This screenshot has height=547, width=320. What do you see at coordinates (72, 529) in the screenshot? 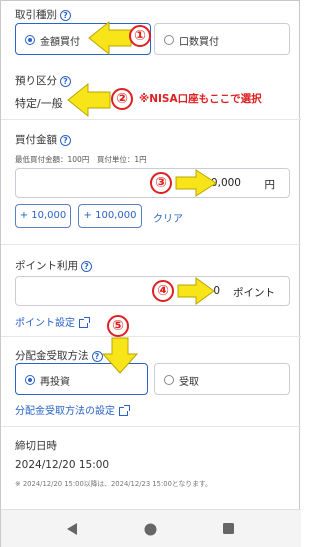
I see `back-icon` at bounding box center [72, 529].